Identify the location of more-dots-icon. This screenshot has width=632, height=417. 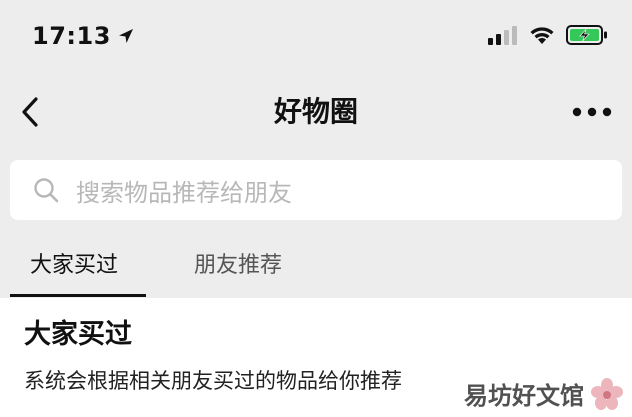
(592, 112).